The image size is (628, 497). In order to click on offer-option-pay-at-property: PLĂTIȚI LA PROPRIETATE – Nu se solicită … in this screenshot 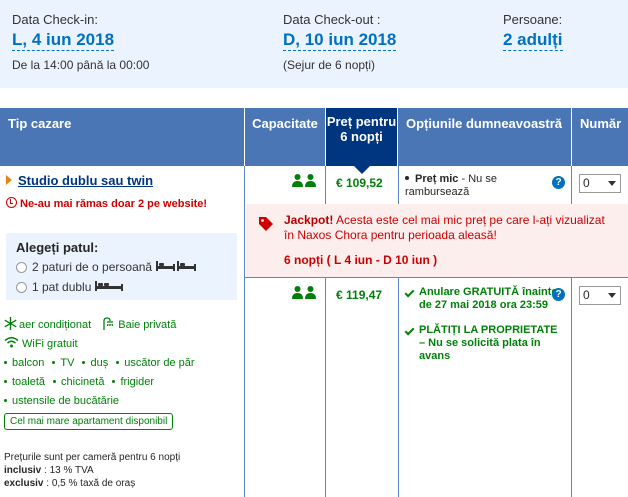, I will do `click(484, 343)`.